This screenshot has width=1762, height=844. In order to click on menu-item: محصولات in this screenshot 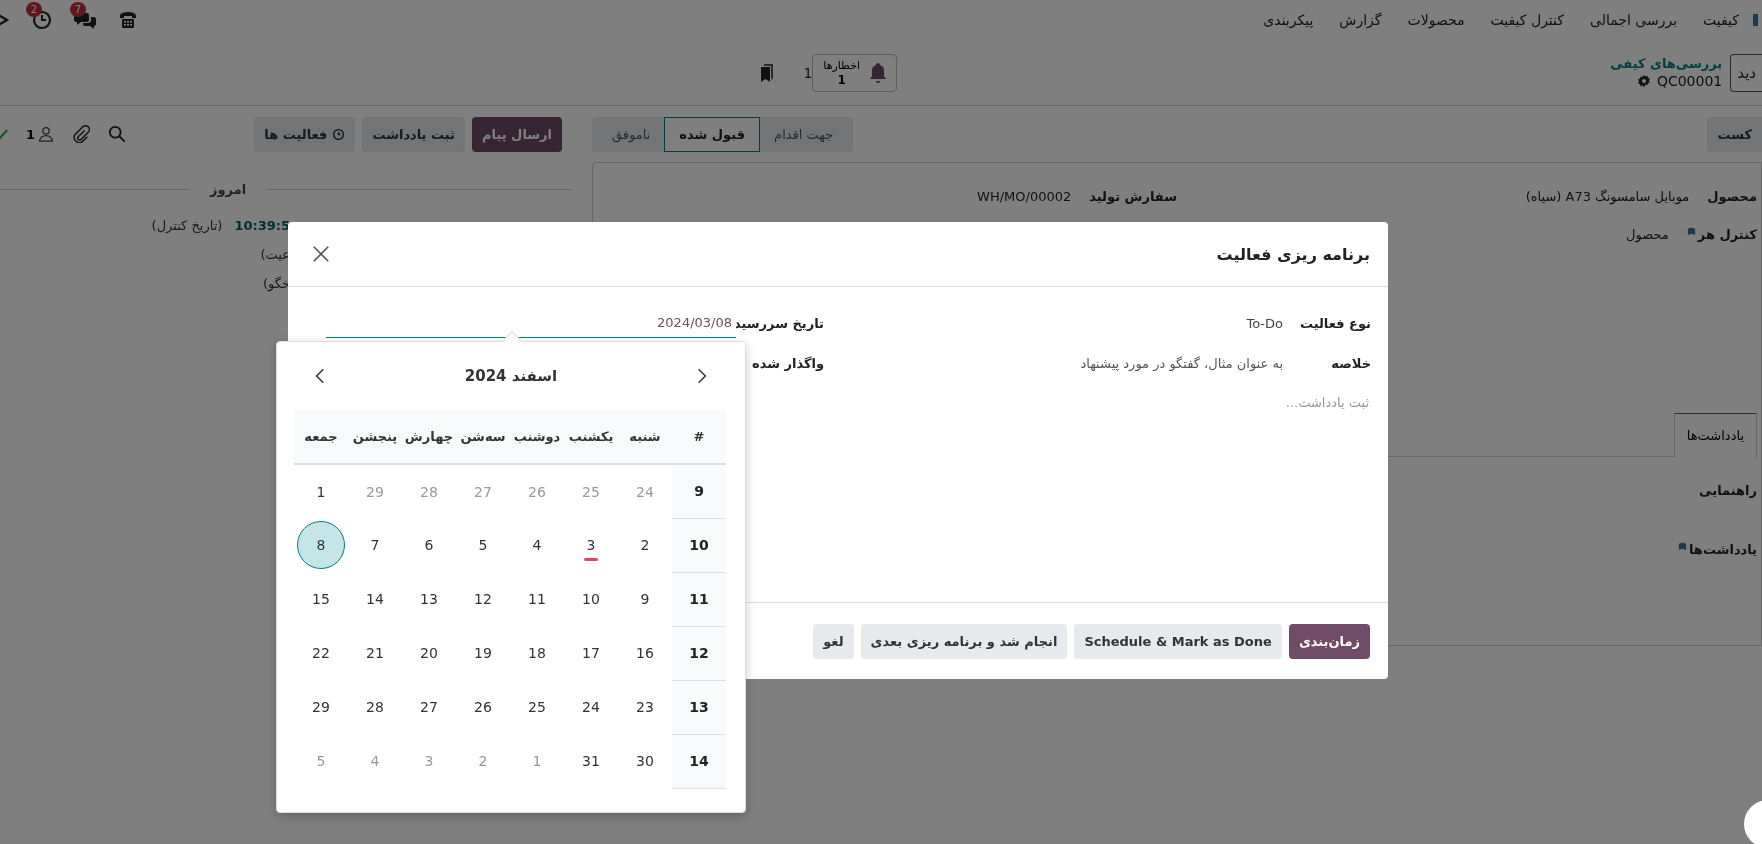, I will do `click(1436, 20)`.